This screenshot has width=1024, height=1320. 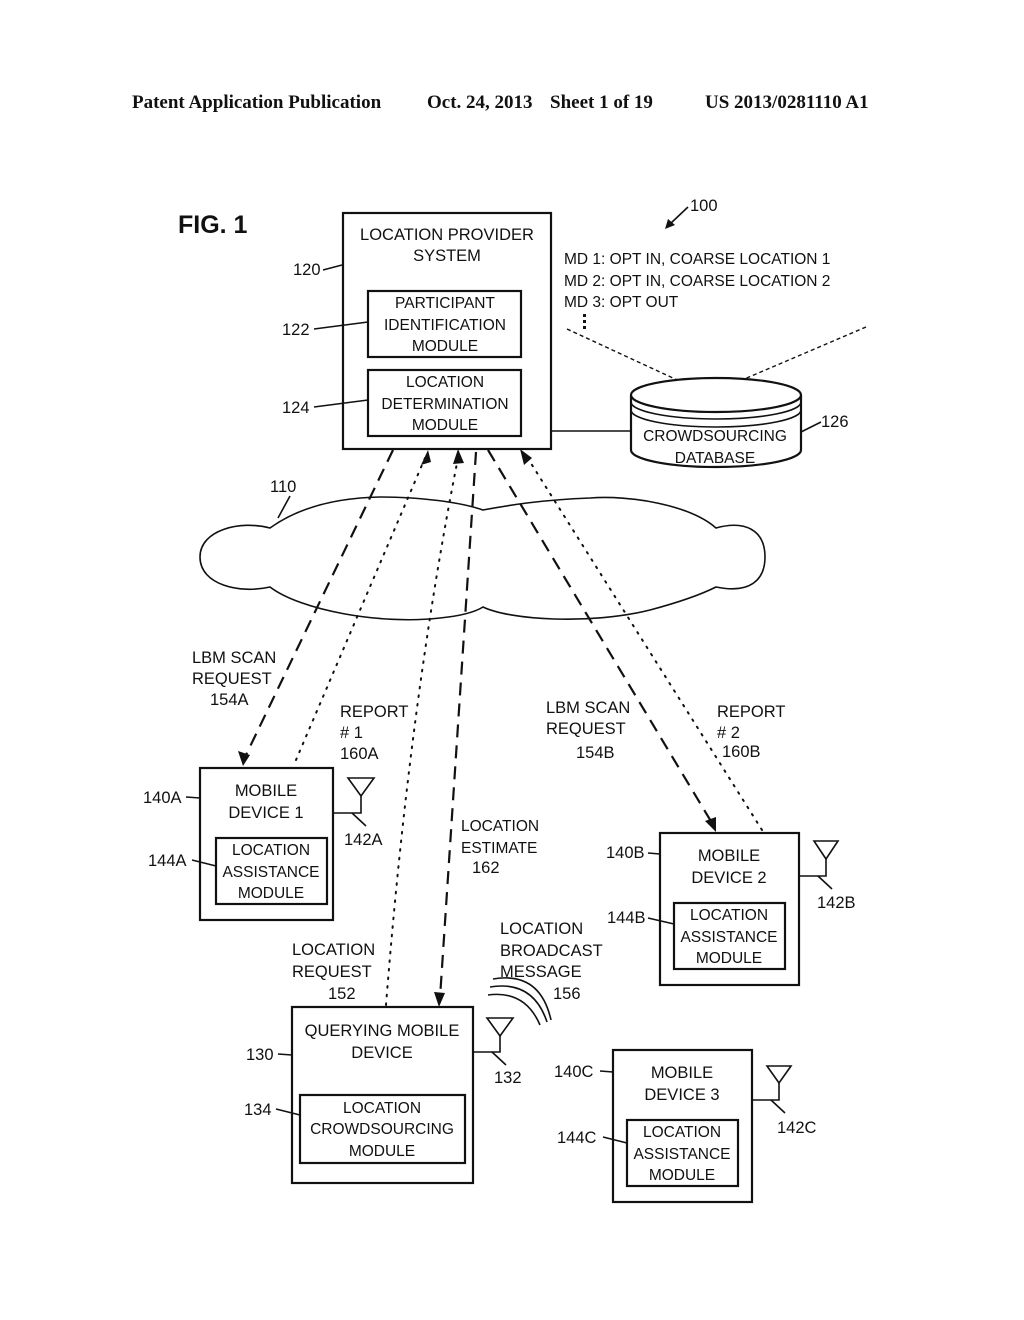 I want to click on network-cloud: 110, so click(x=482, y=549).